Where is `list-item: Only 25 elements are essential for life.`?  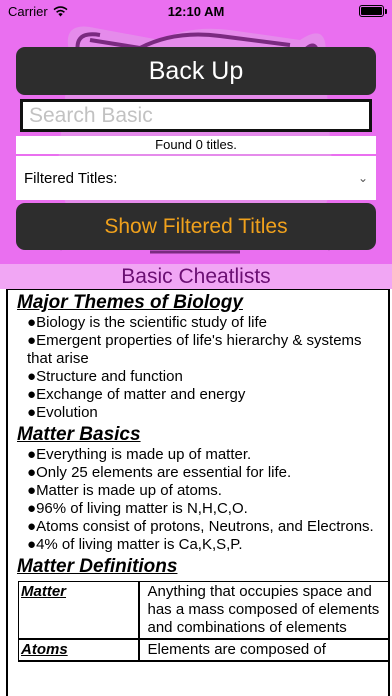 list-item: Only 25 elements are essential for life. is located at coordinates (207, 473).